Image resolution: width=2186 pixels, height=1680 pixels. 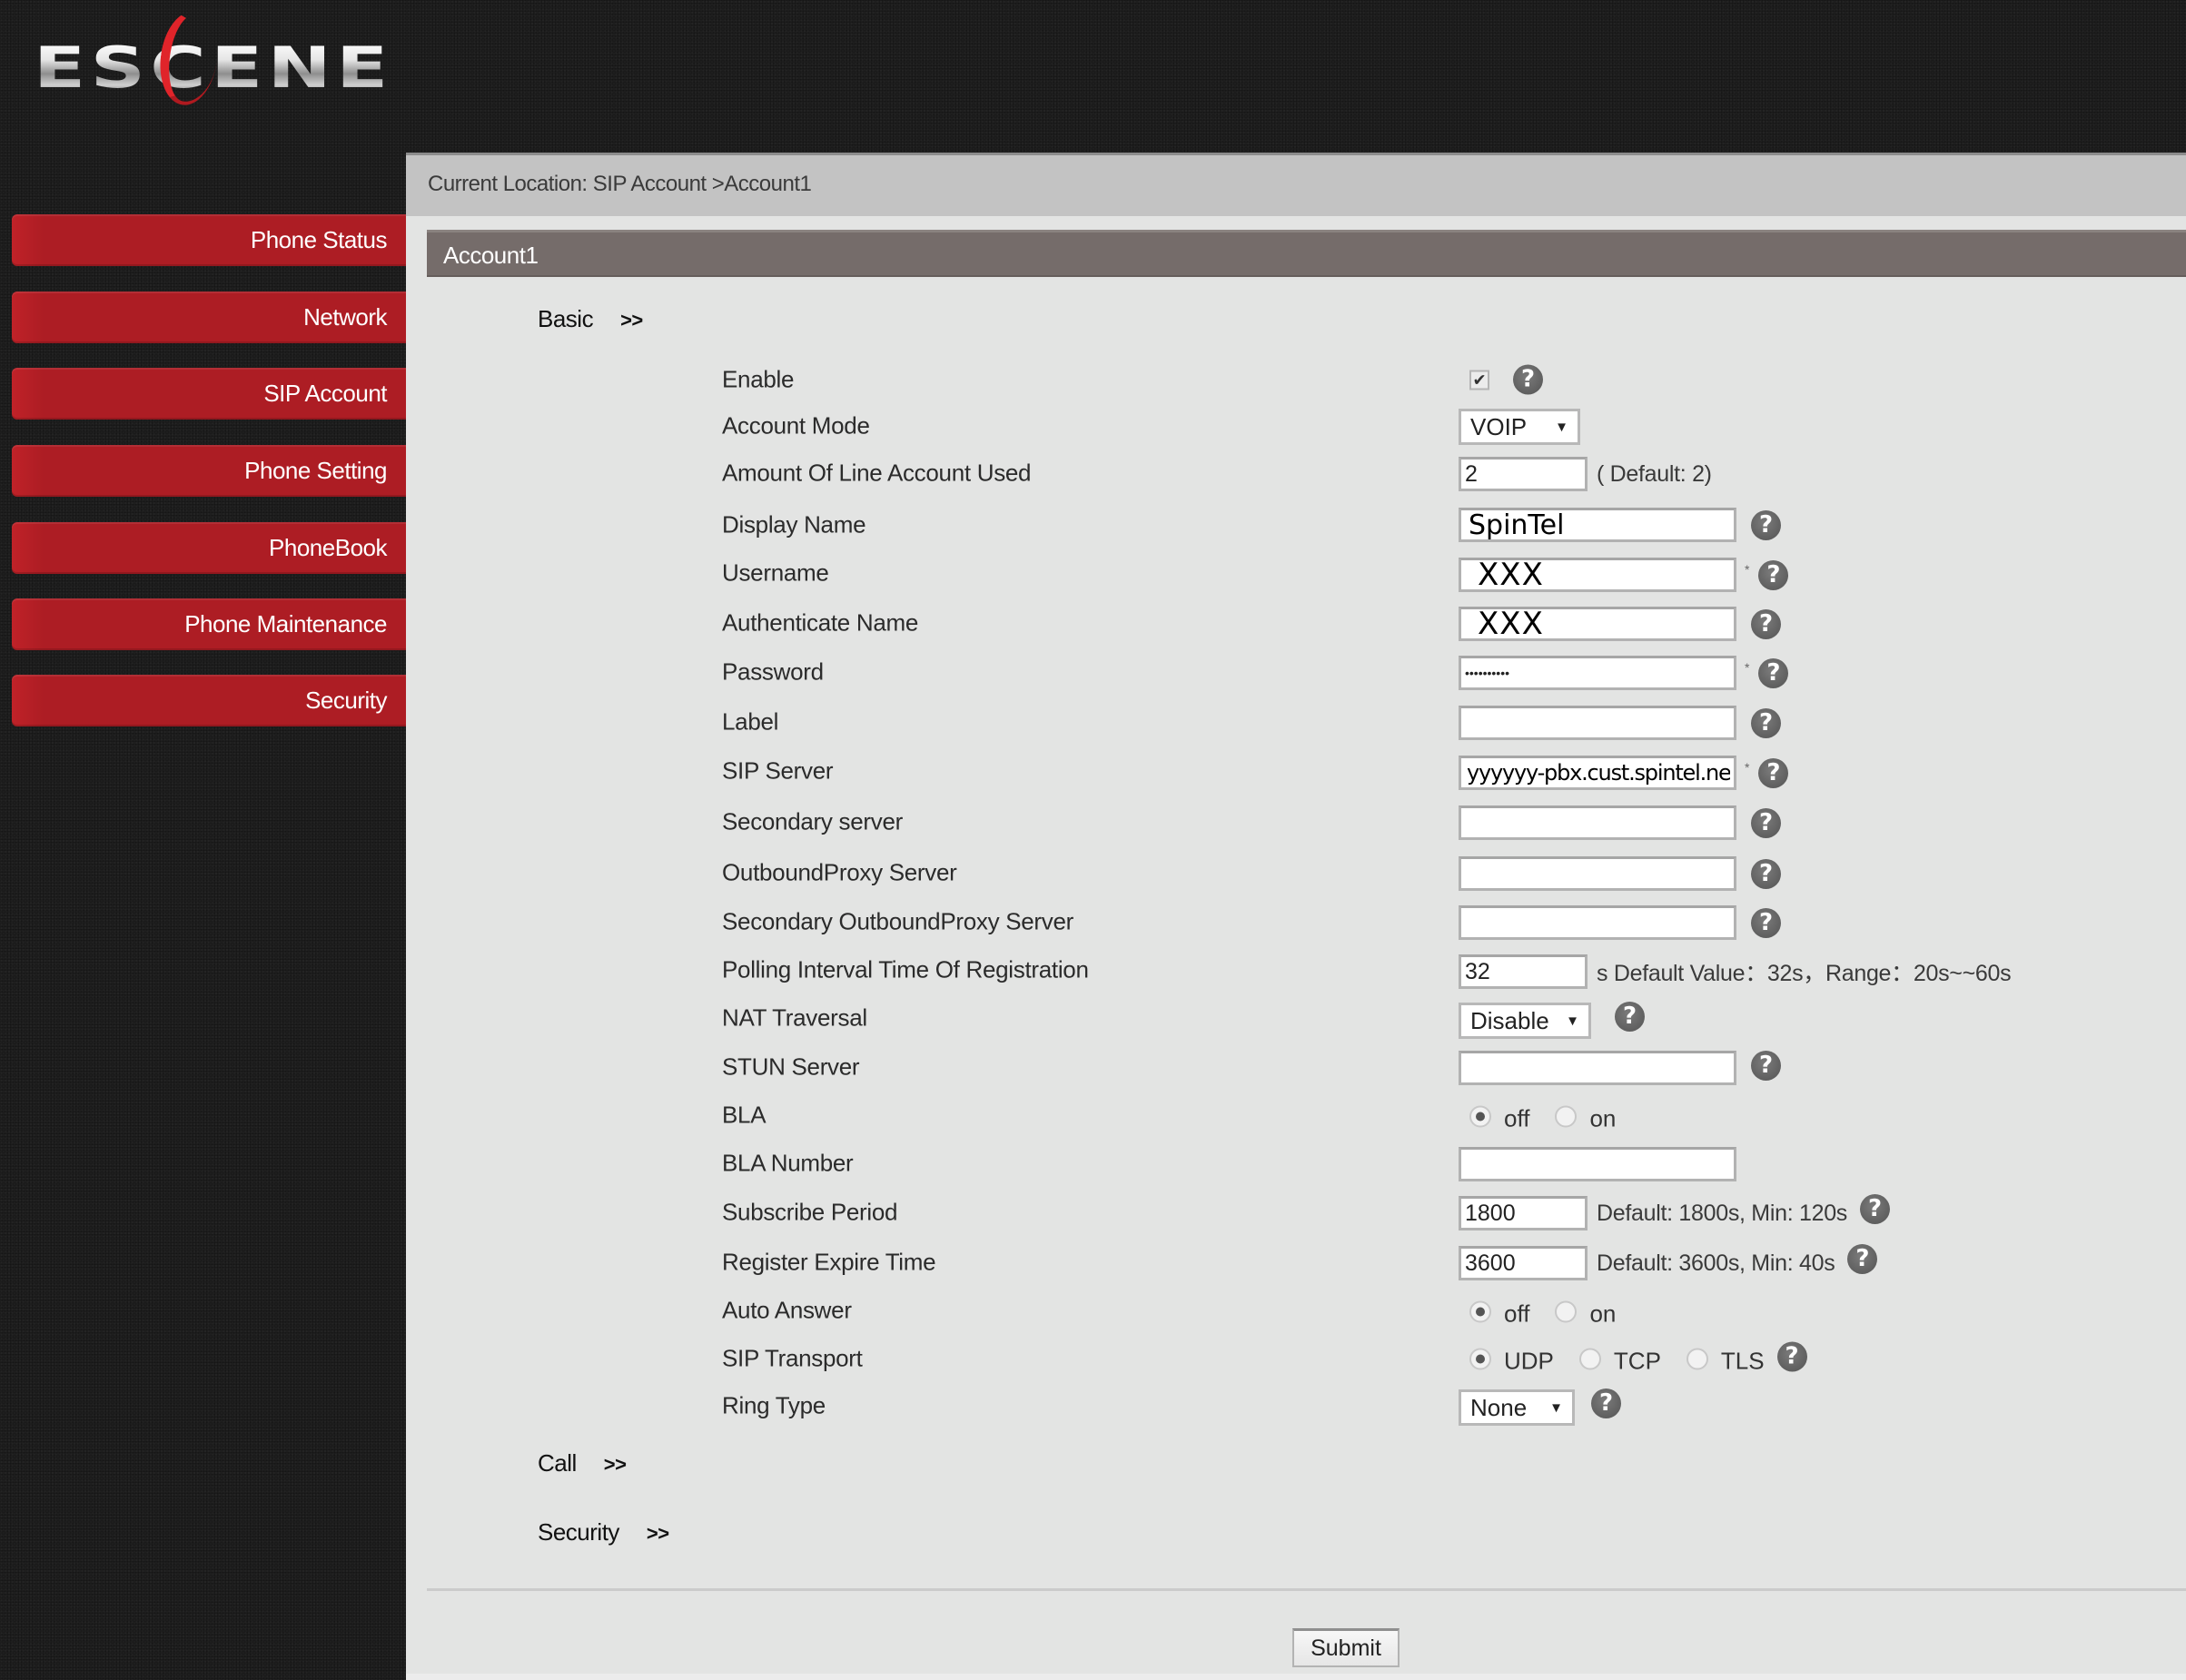 I want to click on breadcrumb: Current Location: SIP Account >Account1, so click(x=620, y=184).